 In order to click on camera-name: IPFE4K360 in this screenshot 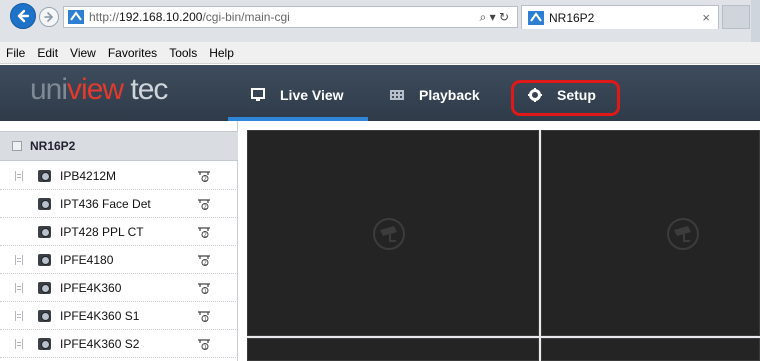, I will do `click(91, 287)`.